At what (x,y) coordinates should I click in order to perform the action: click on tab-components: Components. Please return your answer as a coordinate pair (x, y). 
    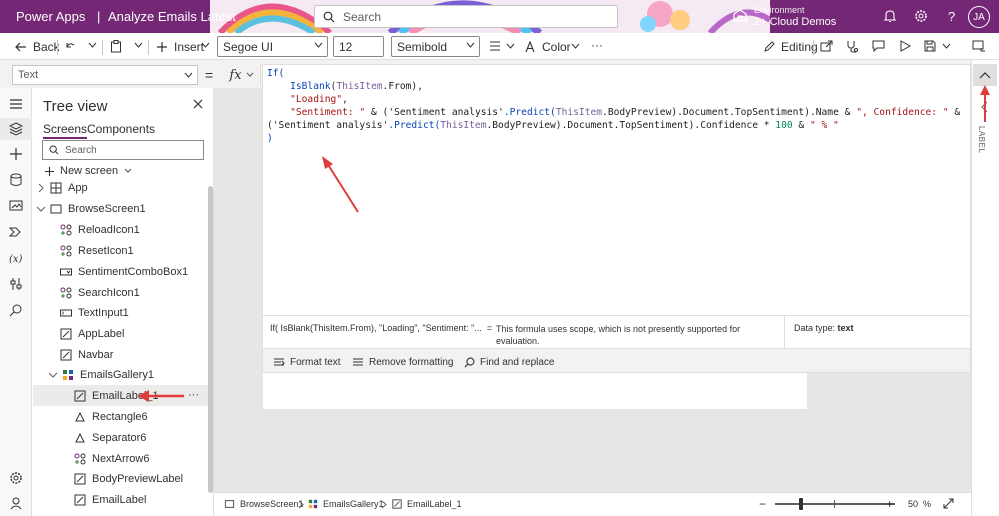
    Looking at the image, I should click on (121, 129).